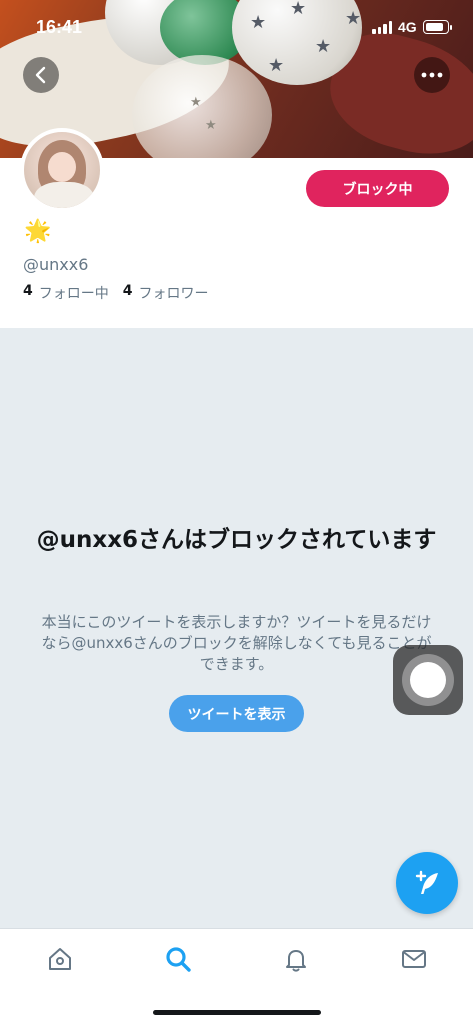 The height and width of the screenshot is (1024, 473). I want to click on mail-icon, so click(414, 959).